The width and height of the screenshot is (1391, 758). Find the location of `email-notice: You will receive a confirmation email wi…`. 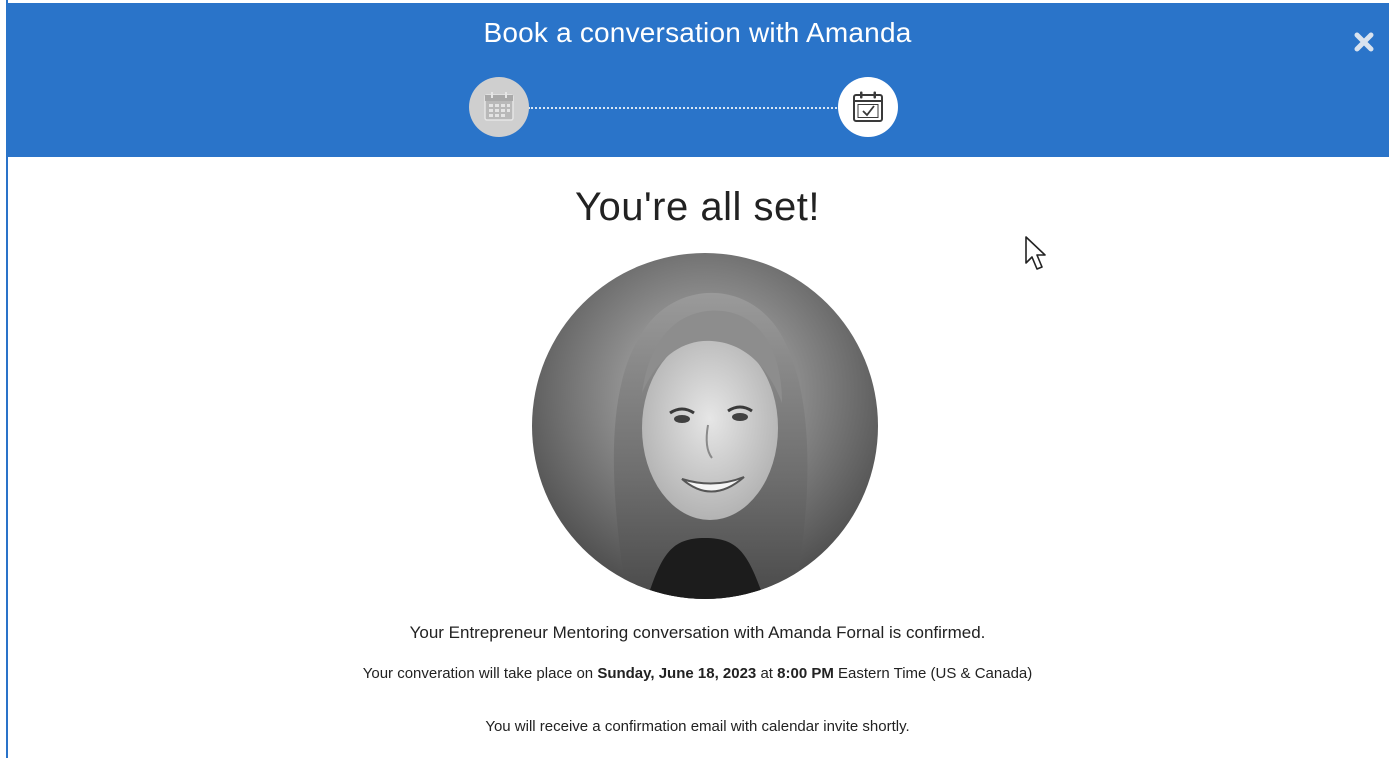

email-notice: You will receive a confirmation email wi… is located at coordinates (697, 726).